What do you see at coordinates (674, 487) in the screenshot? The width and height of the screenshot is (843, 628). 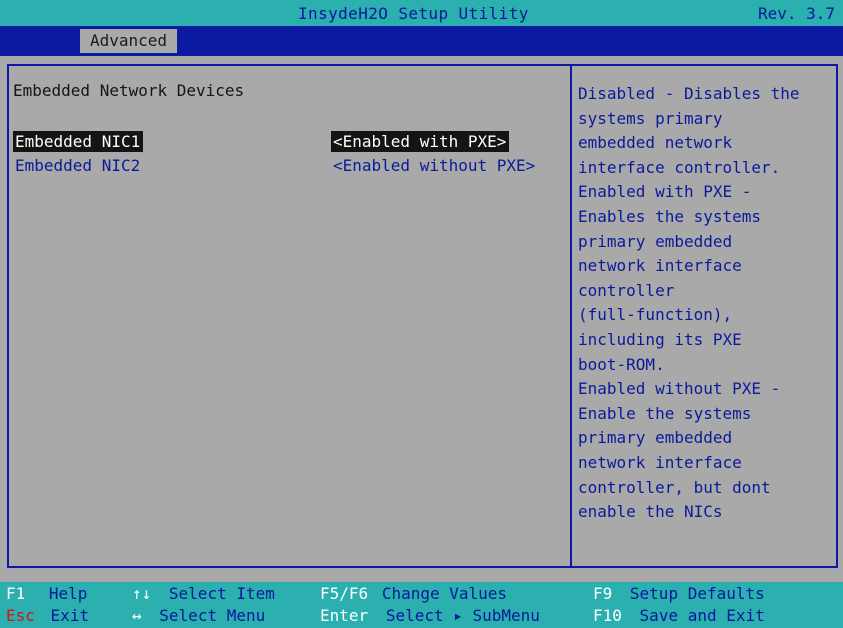 I see `help-line: controller, but dont` at bounding box center [674, 487].